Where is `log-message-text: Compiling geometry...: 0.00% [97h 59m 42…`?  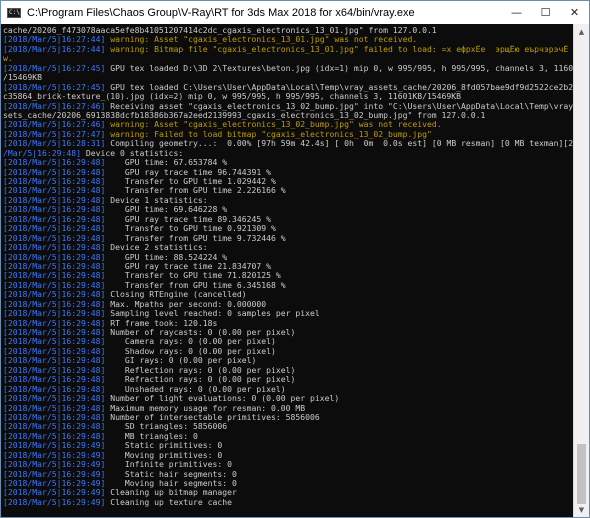
log-message-text: Compiling geometry...: 0.00% [97h 59m 42… is located at coordinates (339, 144).